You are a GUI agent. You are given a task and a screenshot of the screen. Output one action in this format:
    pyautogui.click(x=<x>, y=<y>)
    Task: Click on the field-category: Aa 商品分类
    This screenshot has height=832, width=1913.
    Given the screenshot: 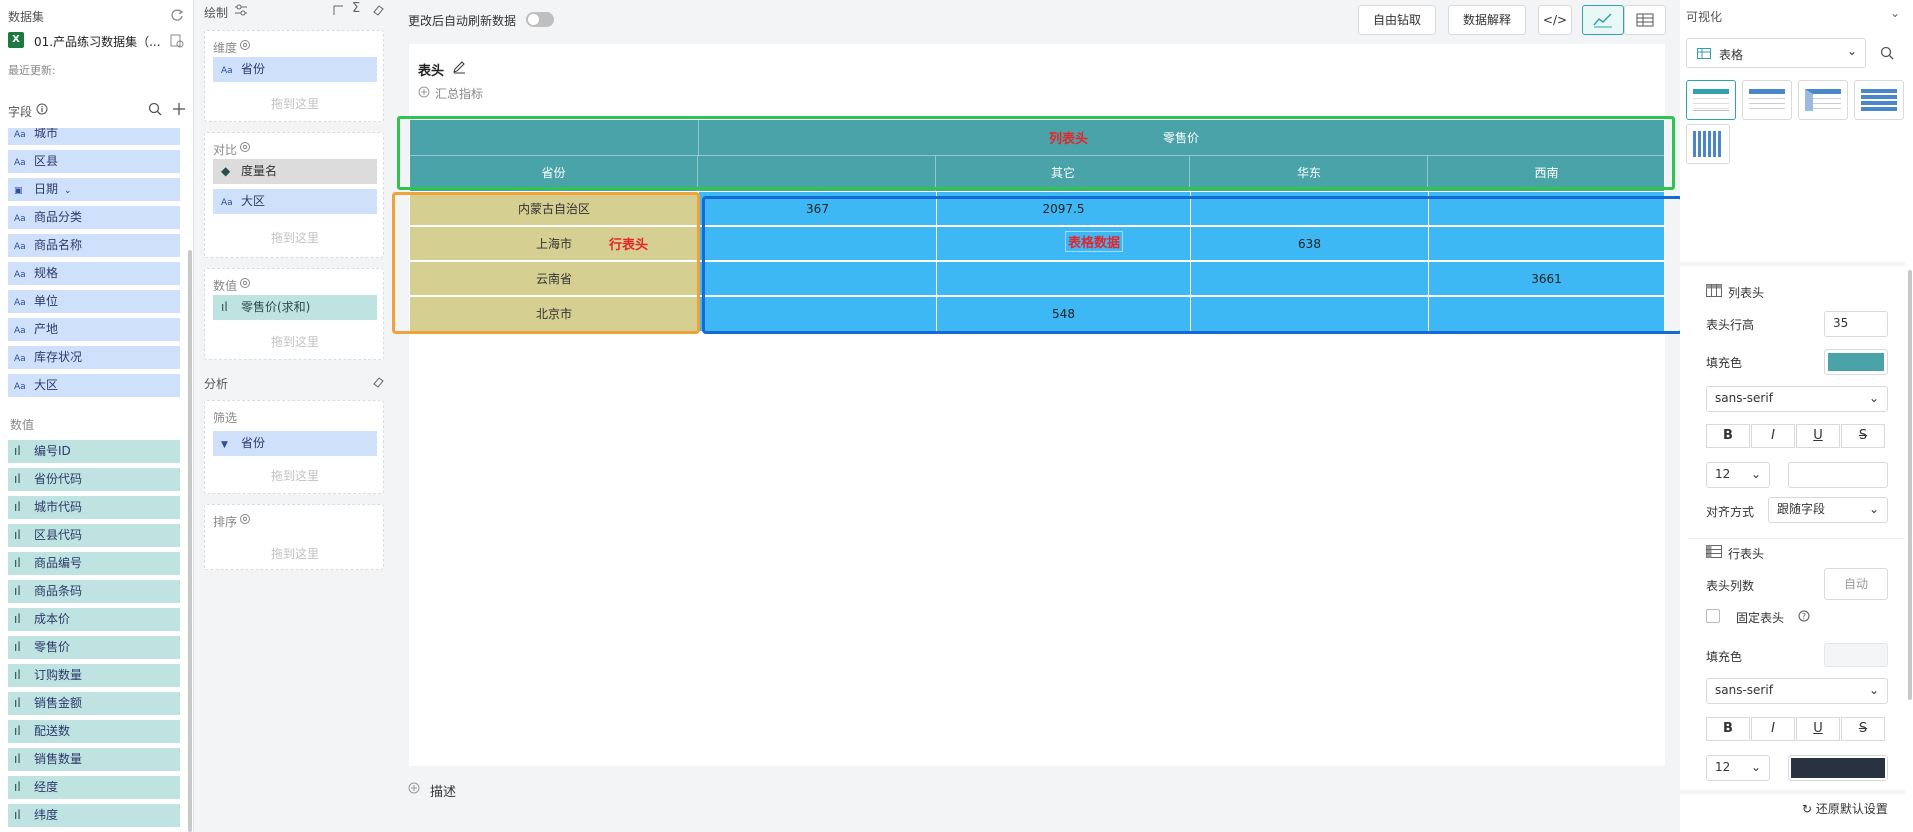 What is the action you would take?
    pyautogui.click(x=94, y=217)
    